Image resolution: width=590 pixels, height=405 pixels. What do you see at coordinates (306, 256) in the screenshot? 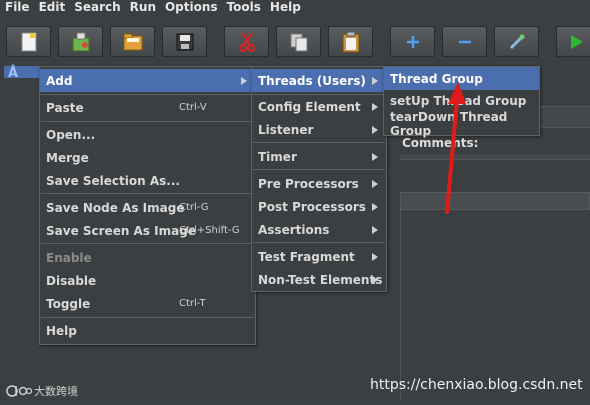
I see `menu-item-label: Test Fragment` at bounding box center [306, 256].